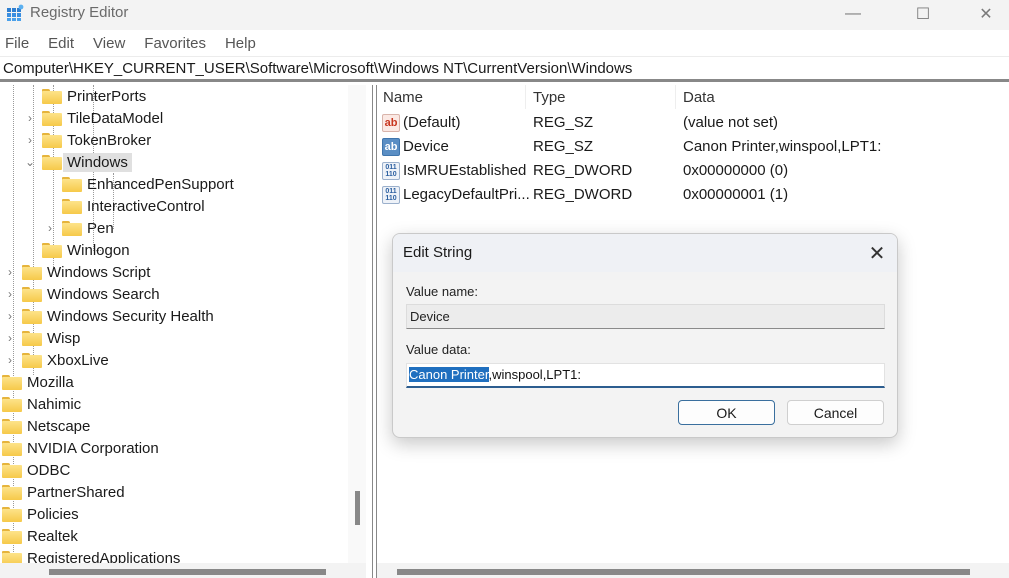 The height and width of the screenshot is (578, 1009). I want to click on tree-item: › Windows Search, so click(82, 294).